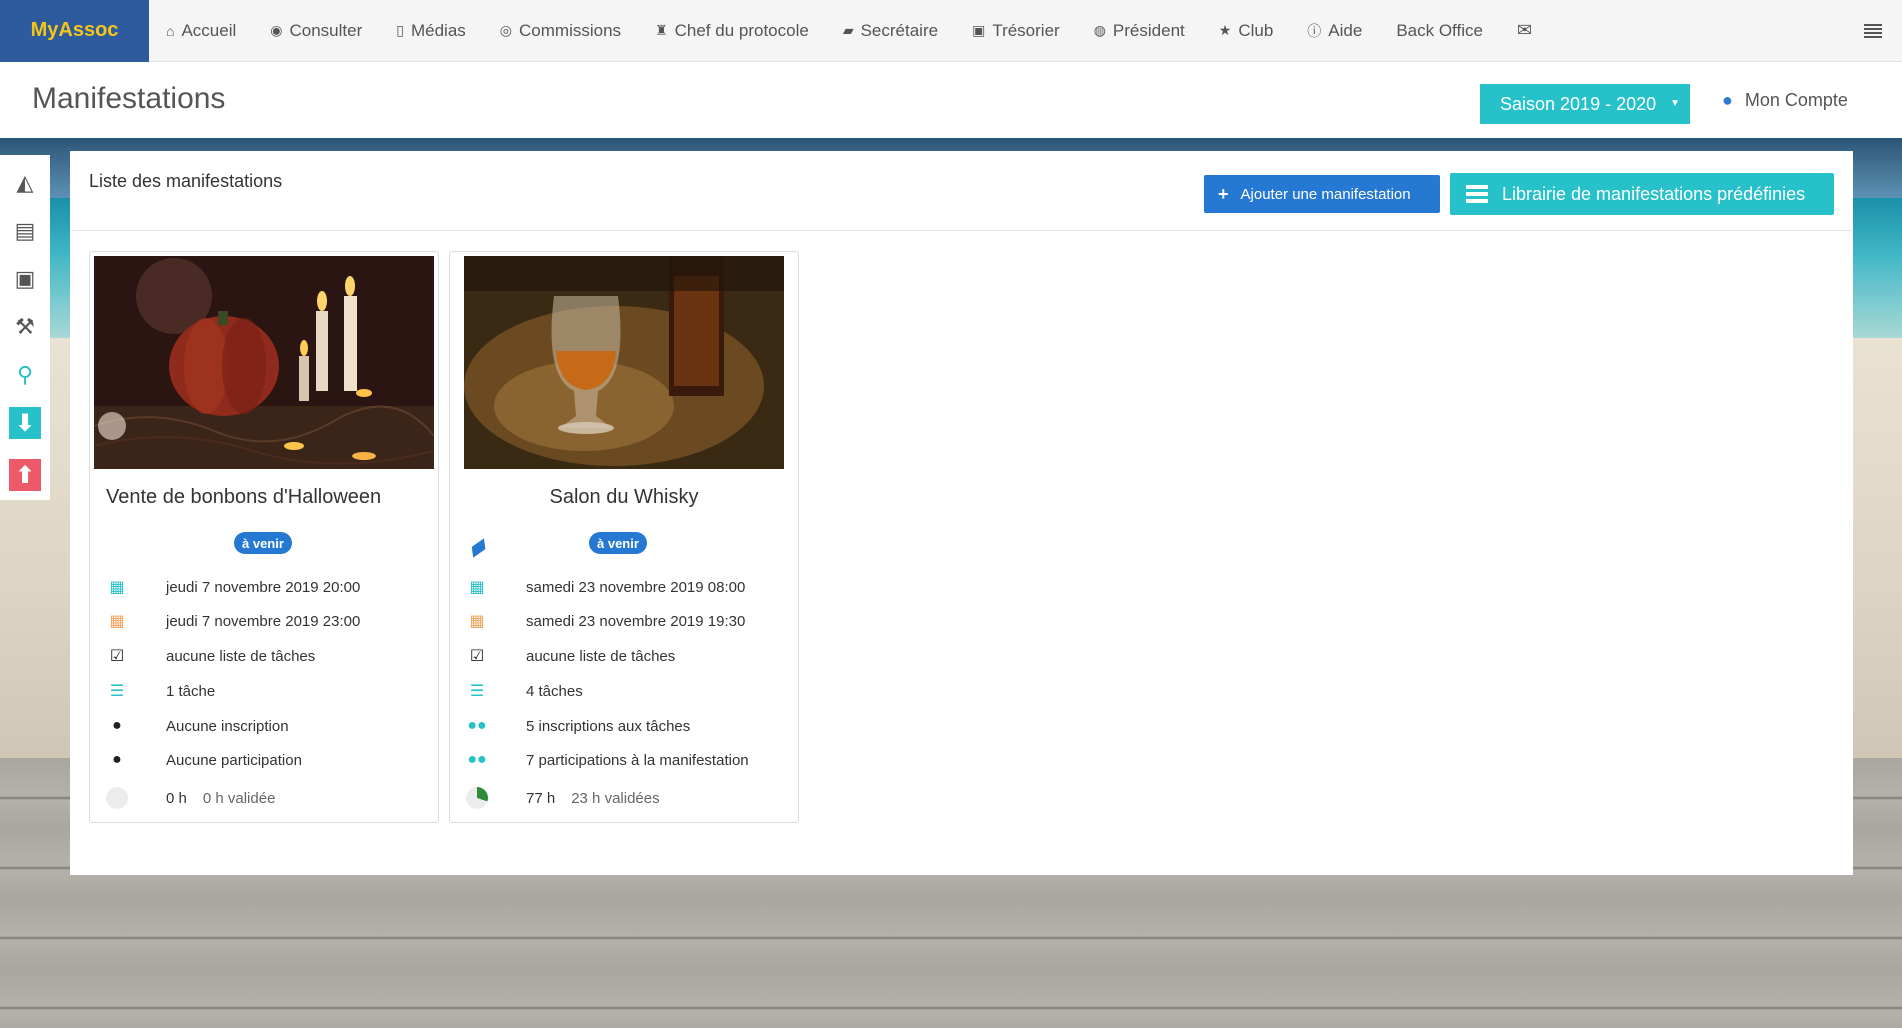  I want to click on area-chart-icon: ◭, so click(25, 183).